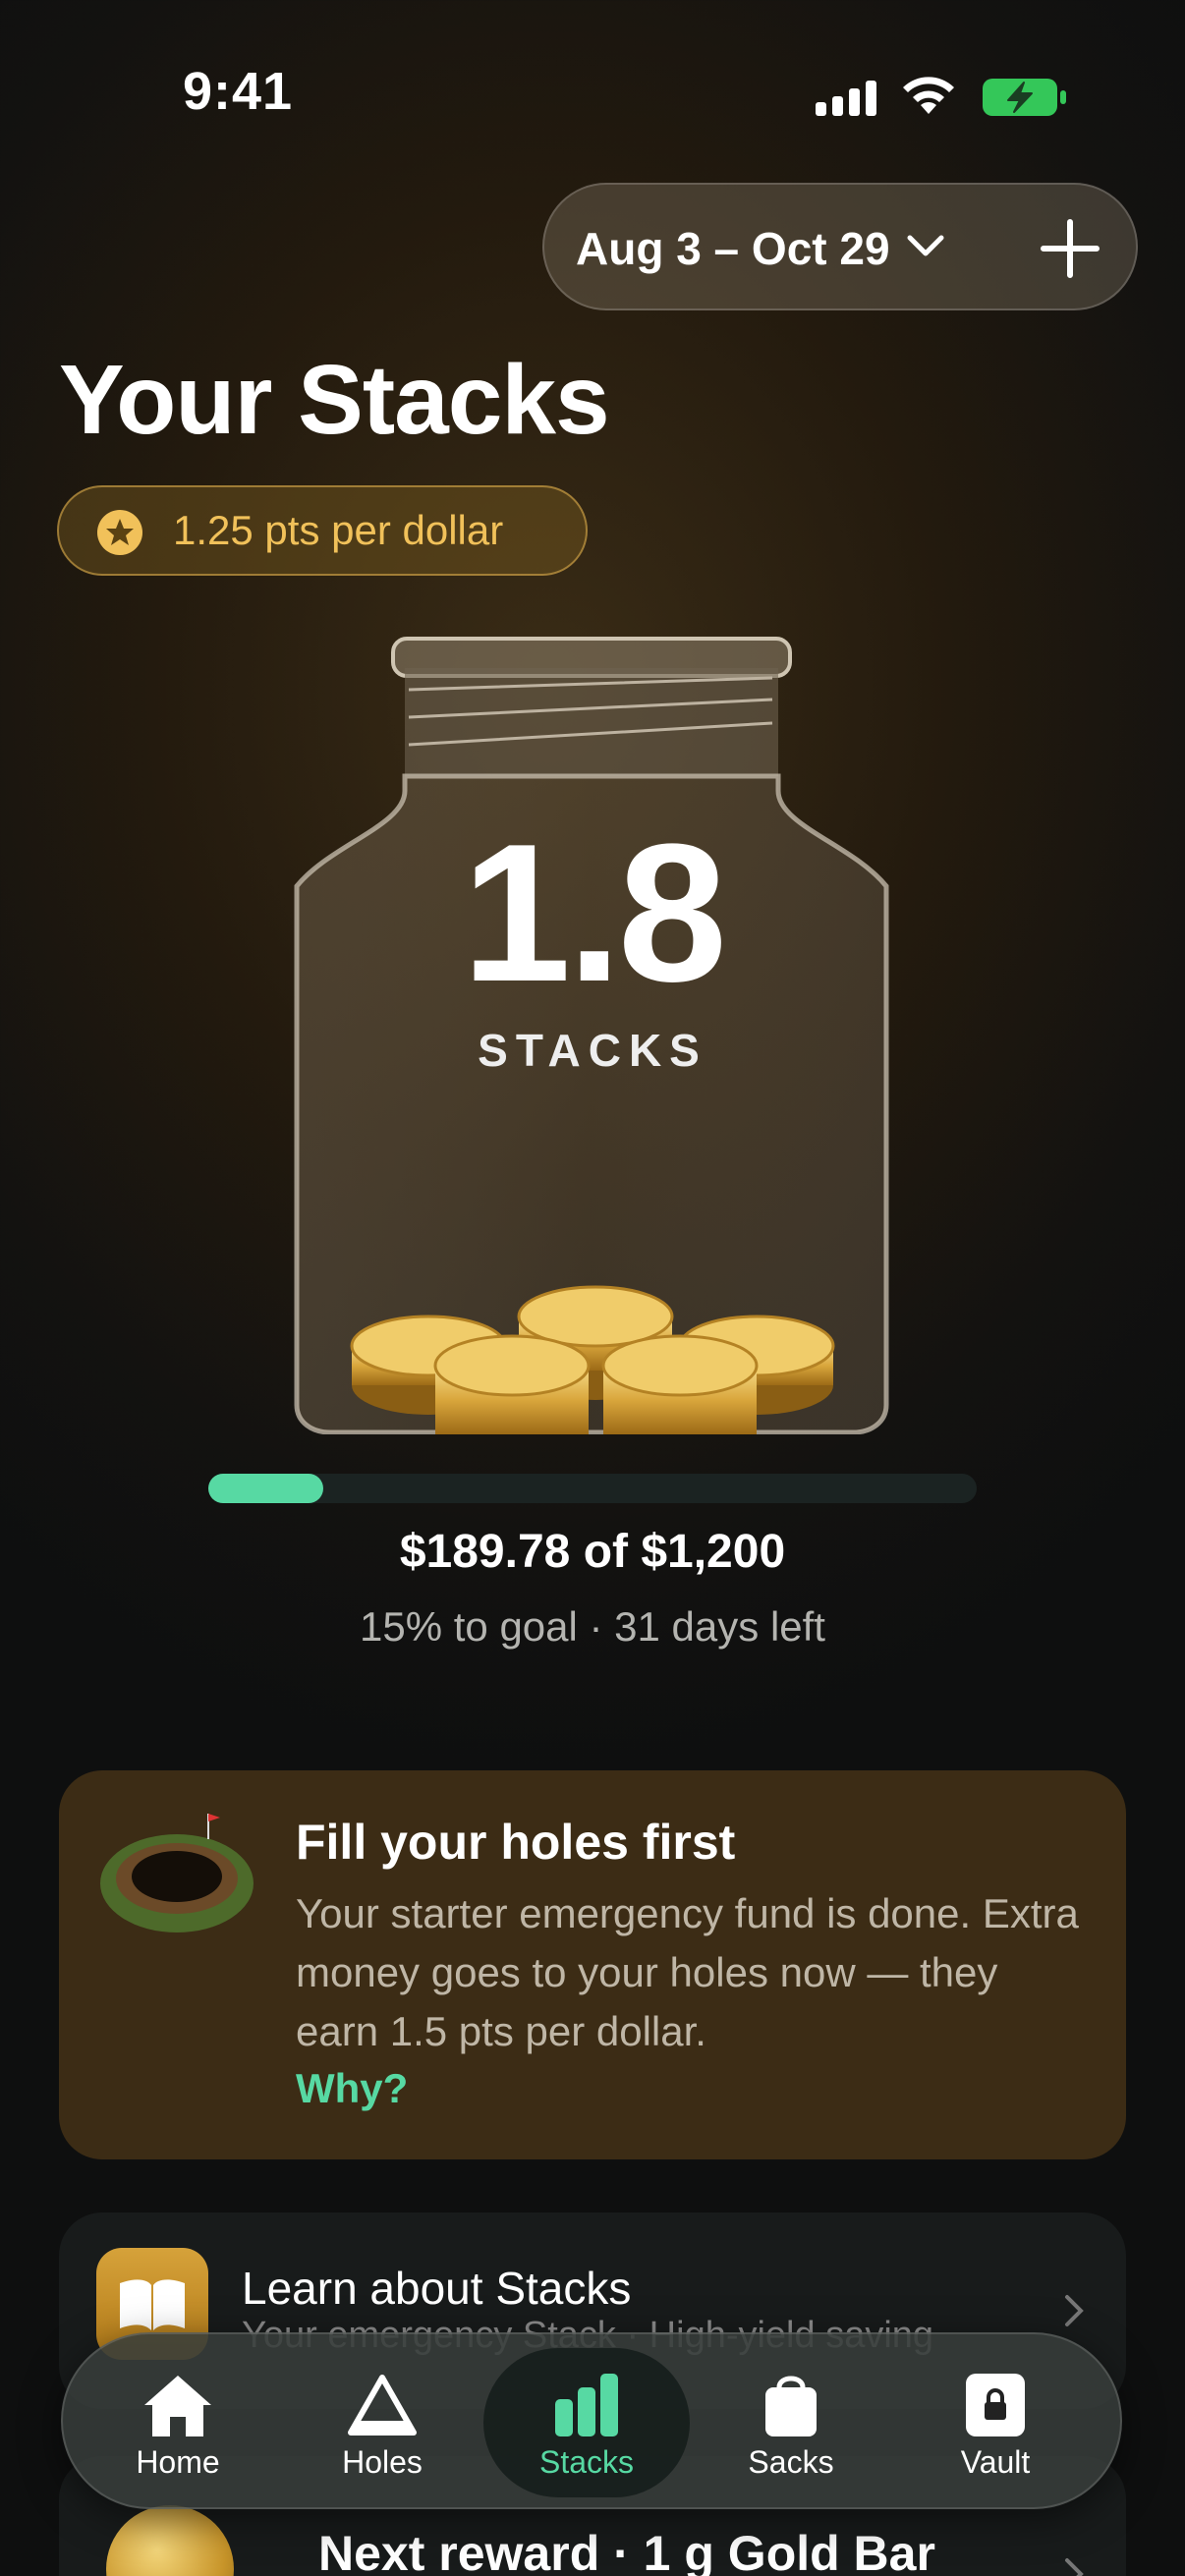  Describe the element at coordinates (120, 532) in the screenshot. I see `star-icon` at that location.